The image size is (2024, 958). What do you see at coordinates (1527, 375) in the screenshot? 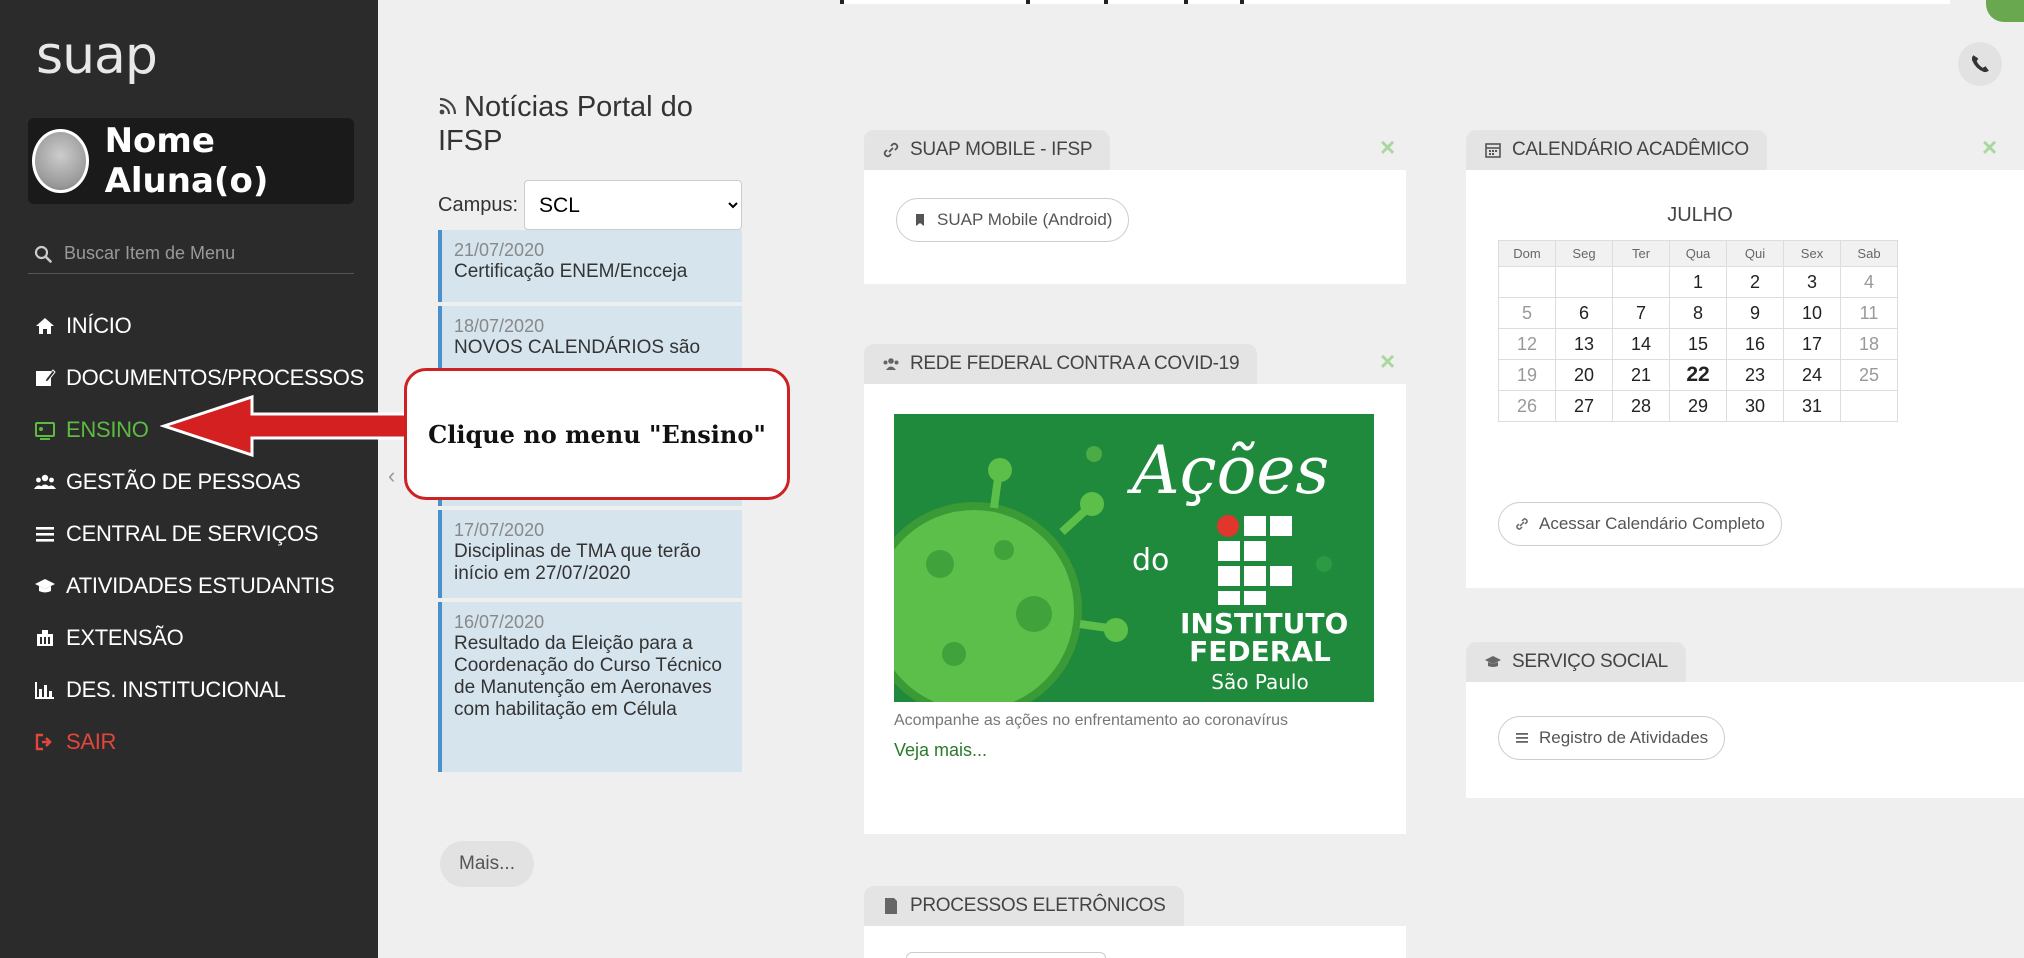
I see `calendar-day: 19` at bounding box center [1527, 375].